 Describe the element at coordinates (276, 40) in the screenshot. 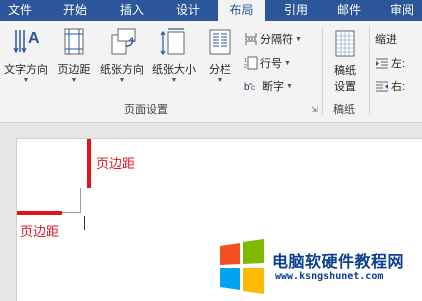

I see `breaks-label: 分隔符` at that location.